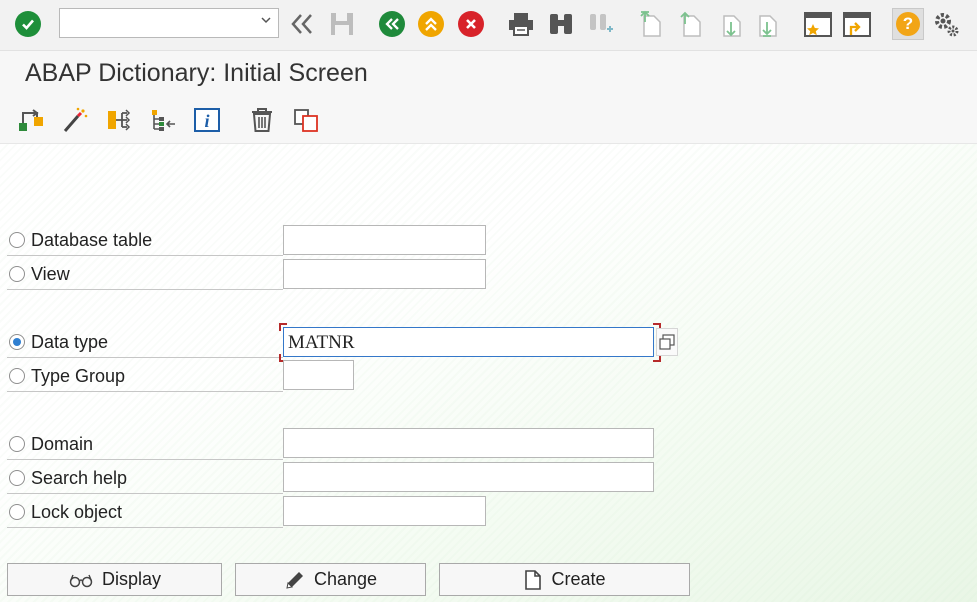 The image size is (977, 602). I want to click on binoculars-icon, so click(561, 24).